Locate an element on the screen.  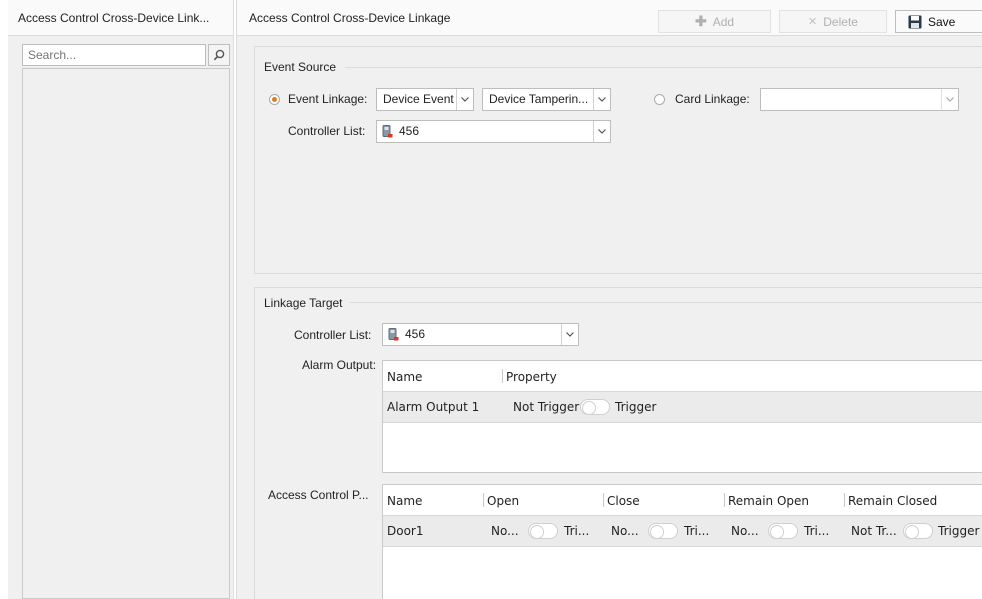
search-button is located at coordinates (219, 55).